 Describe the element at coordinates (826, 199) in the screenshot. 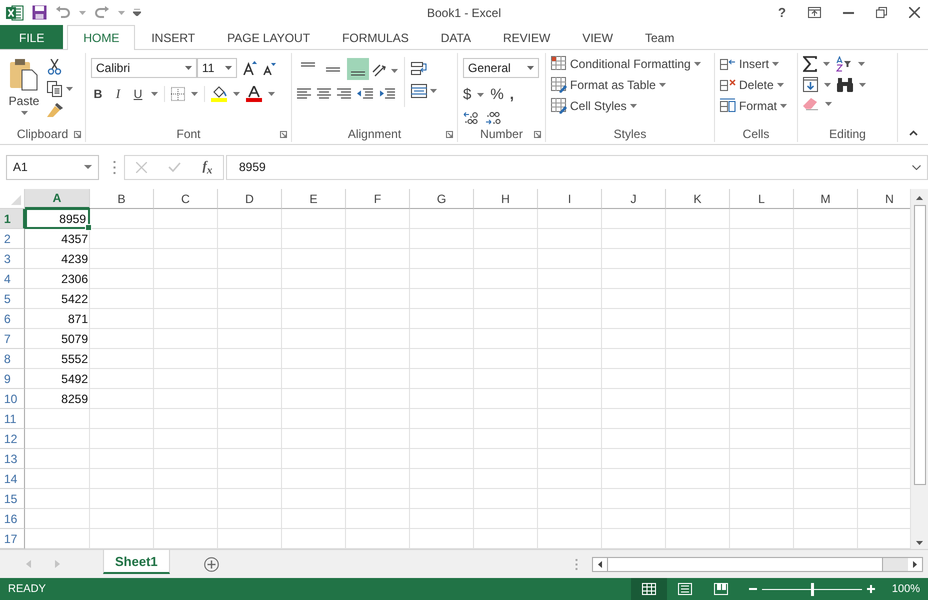

I see `column-header: M` at that location.